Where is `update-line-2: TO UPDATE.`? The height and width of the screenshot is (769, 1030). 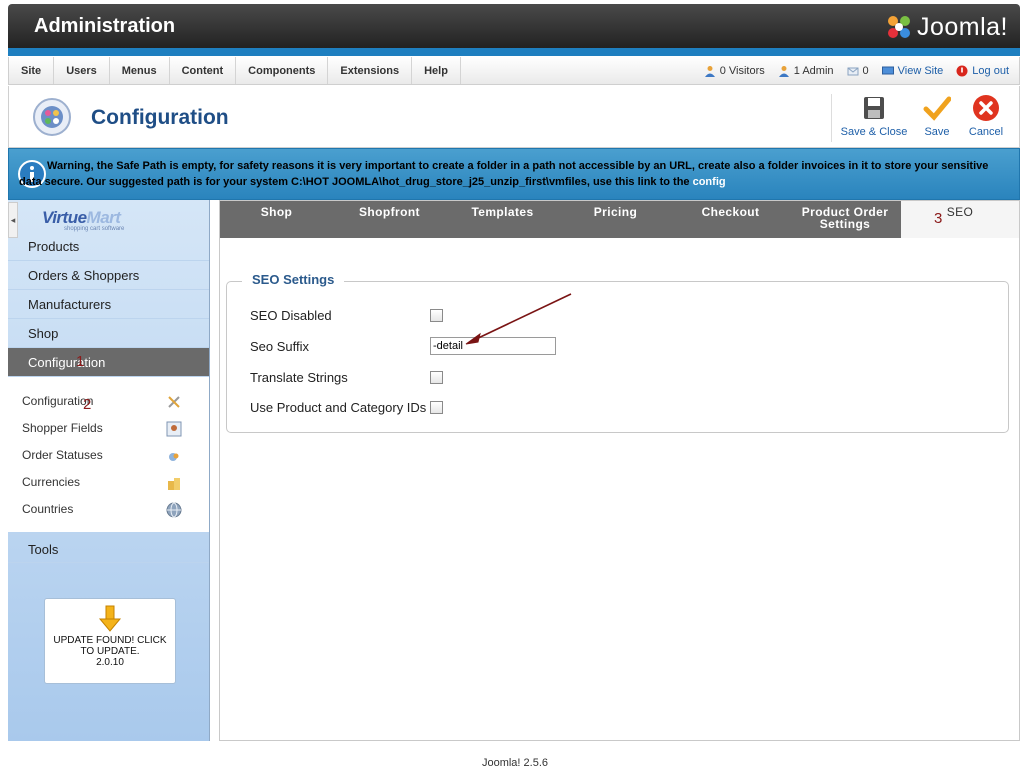
update-line-2: TO UPDATE. is located at coordinates (110, 651).